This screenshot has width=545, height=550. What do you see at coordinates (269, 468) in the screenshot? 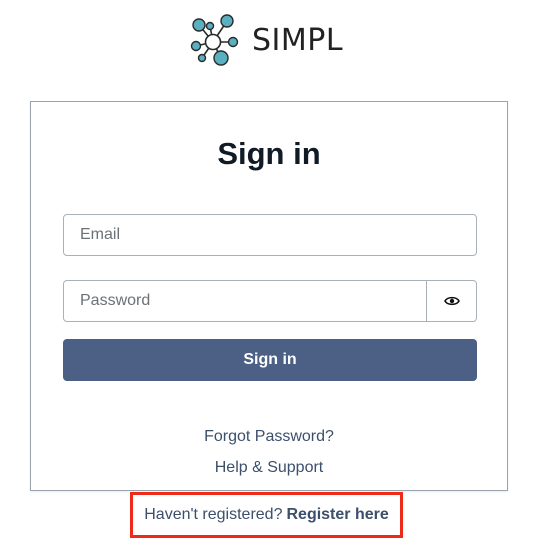
I see `help-support-link: Help & Support` at bounding box center [269, 468].